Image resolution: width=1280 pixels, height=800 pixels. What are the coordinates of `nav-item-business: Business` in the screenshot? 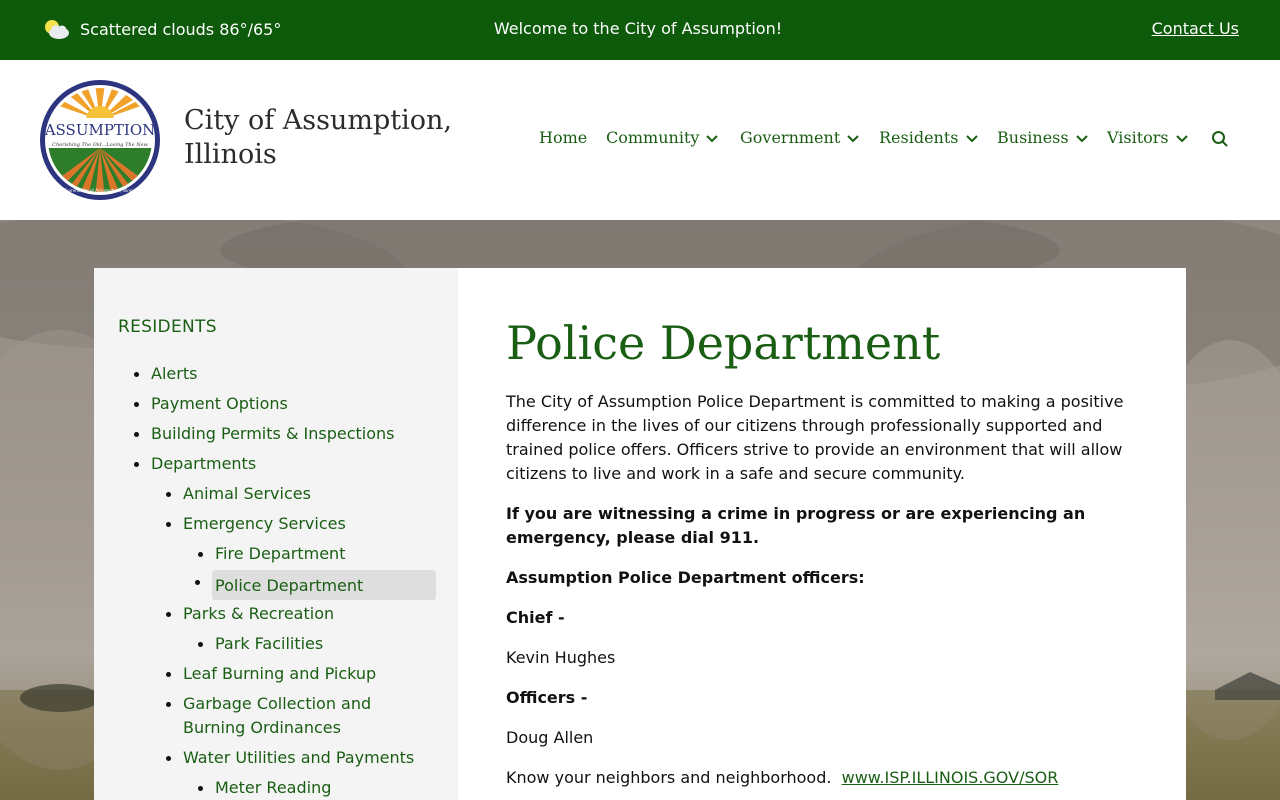 It's located at (1043, 137).